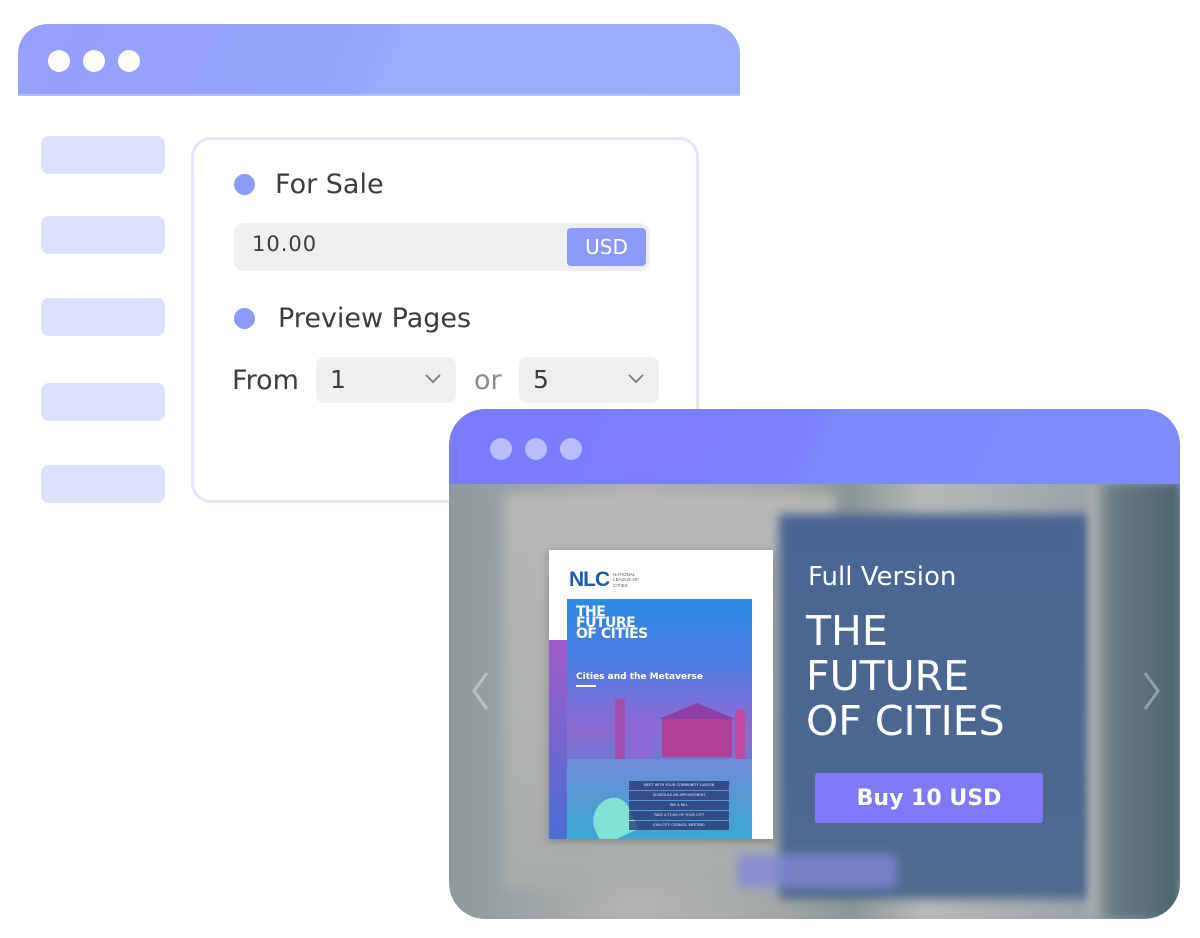 Image resolution: width=1200 pixels, height=938 pixels. What do you see at coordinates (265, 380) in the screenshot?
I see `from-label: From` at bounding box center [265, 380].